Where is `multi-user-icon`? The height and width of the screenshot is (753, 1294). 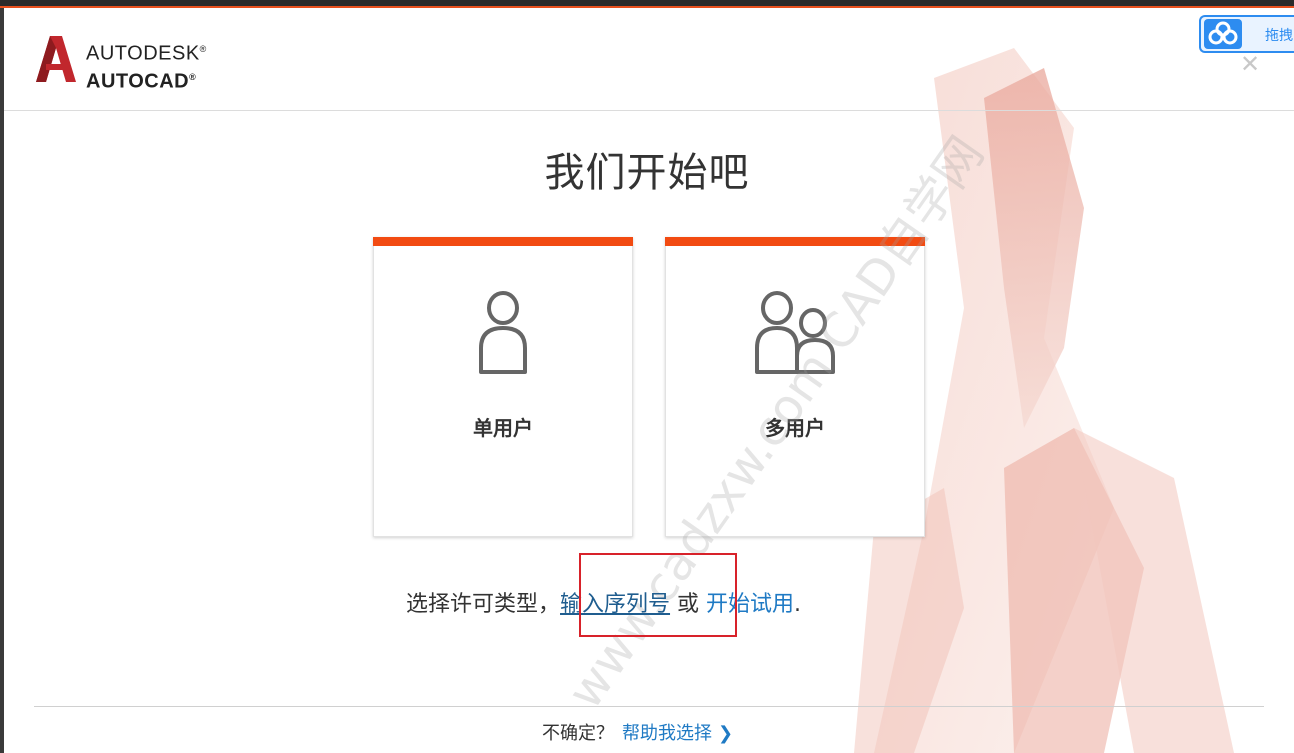
multi-user-icon is located at coordinates (795, 332).